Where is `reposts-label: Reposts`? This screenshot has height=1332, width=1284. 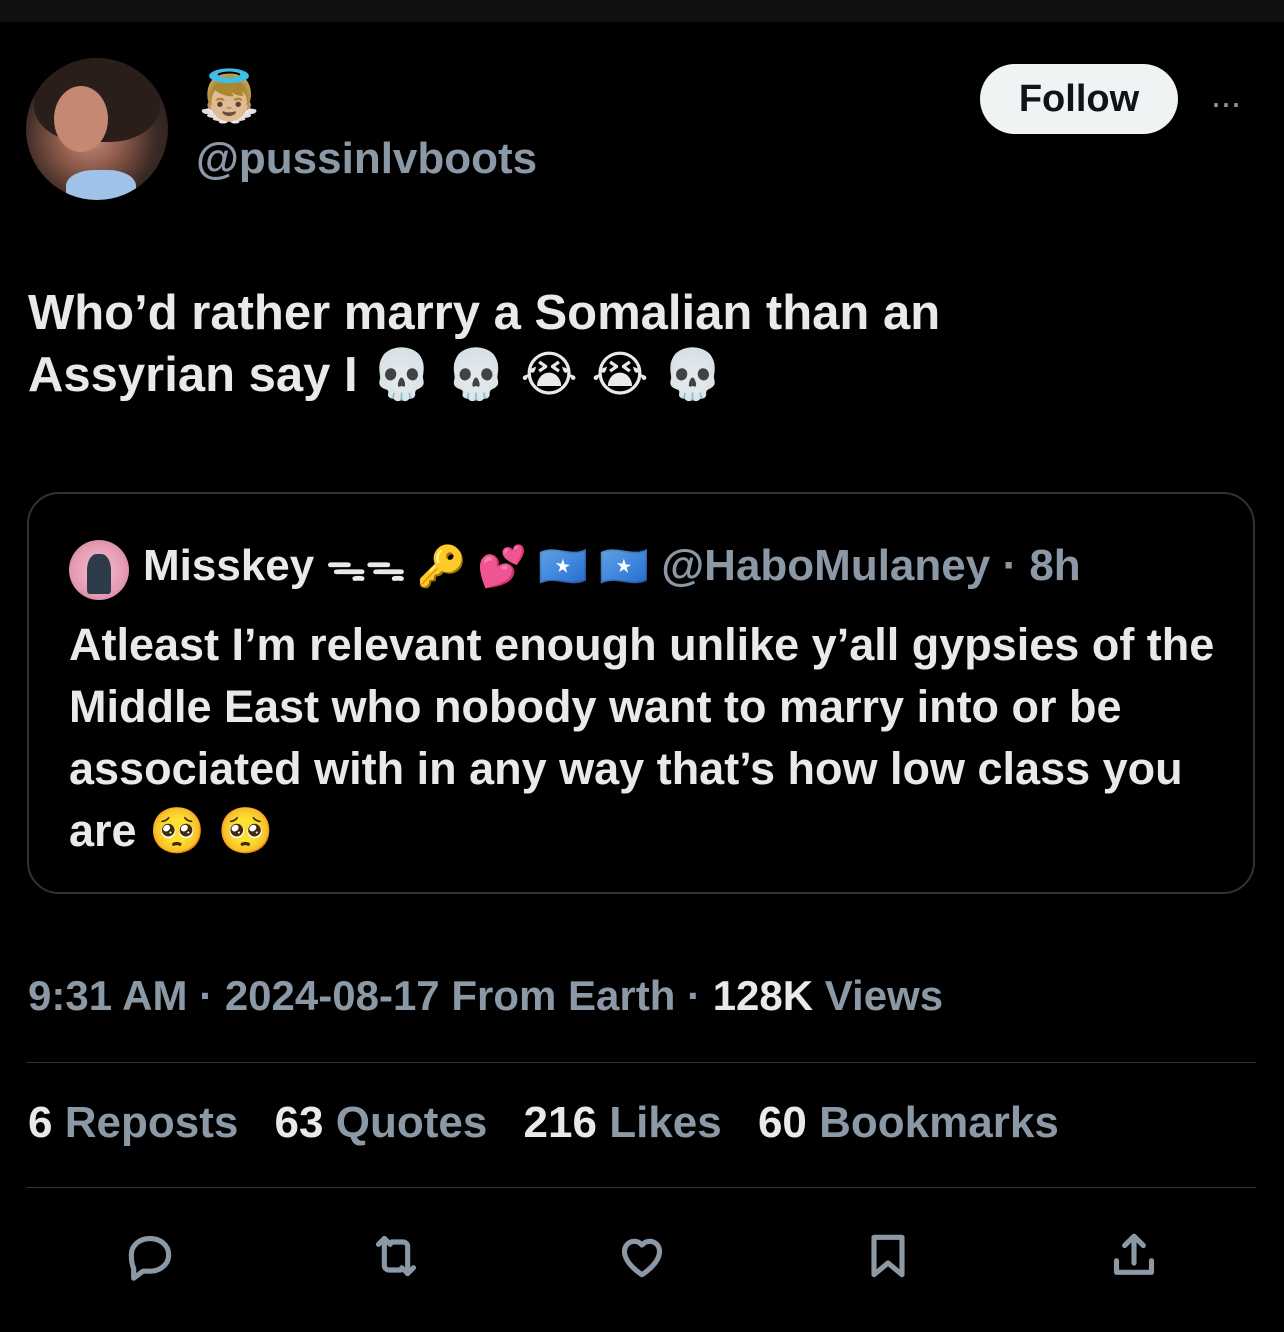 reposts-label: Reposts is located at coordinates (151, 1122).